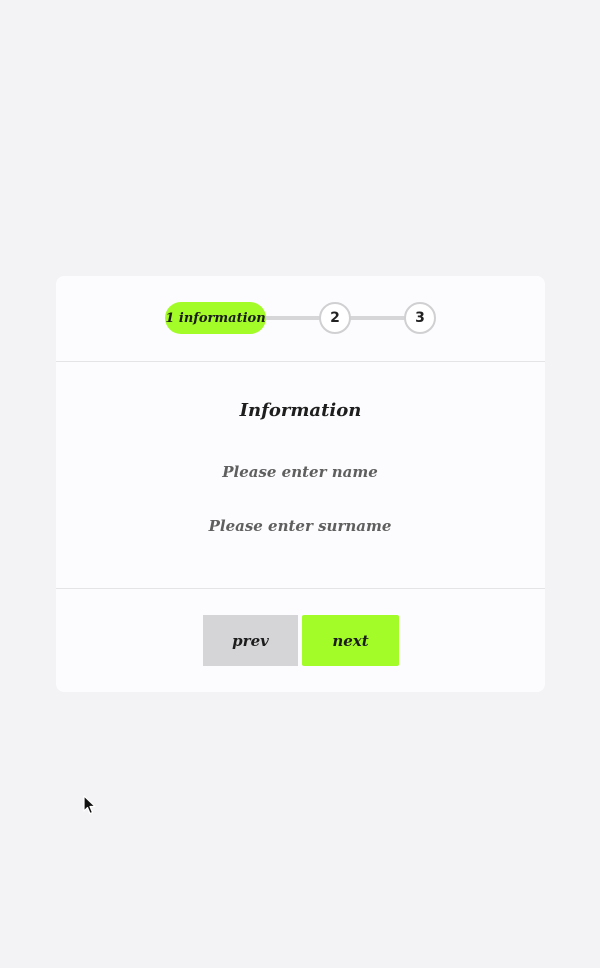 The image size is (600, 968). Describe the element at coordinates (300, 472) in the screenshot. I see `name-input` at that location.